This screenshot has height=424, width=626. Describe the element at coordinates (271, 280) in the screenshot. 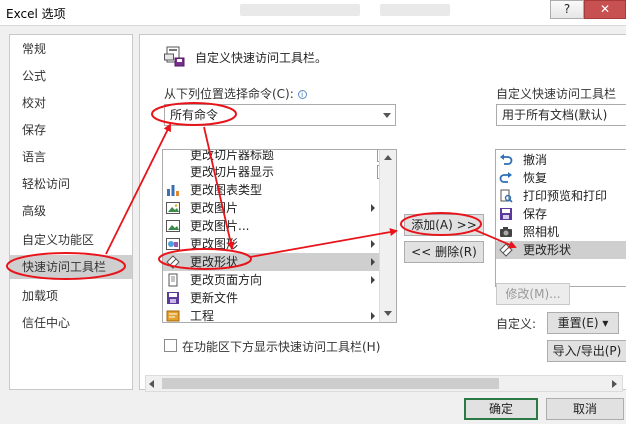

I see `list-item: 更改页面方向` at that location.